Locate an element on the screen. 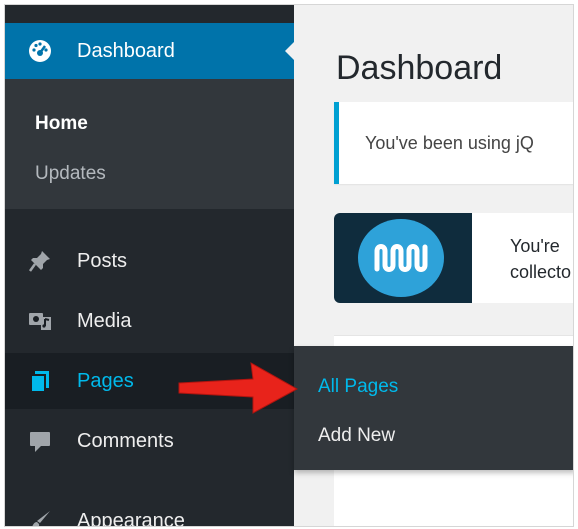  brush-icon is located at coordinates (40, 517).